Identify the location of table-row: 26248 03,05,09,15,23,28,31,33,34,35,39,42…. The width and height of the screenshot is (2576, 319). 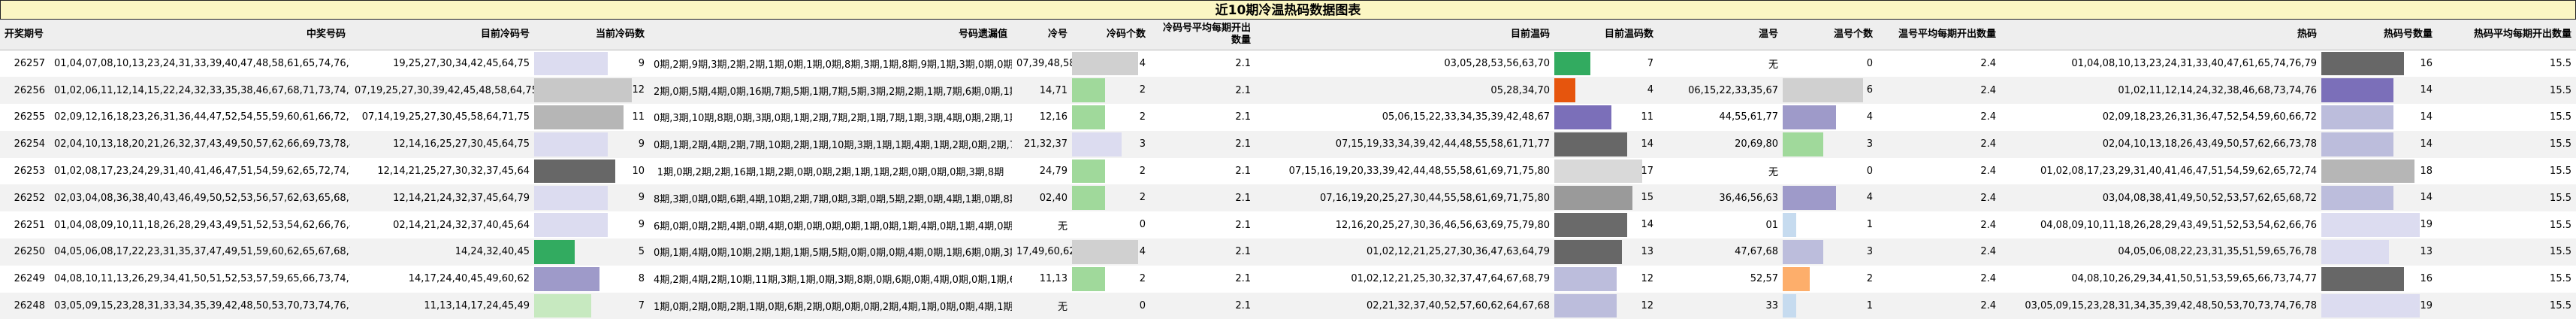
(1288, 306).